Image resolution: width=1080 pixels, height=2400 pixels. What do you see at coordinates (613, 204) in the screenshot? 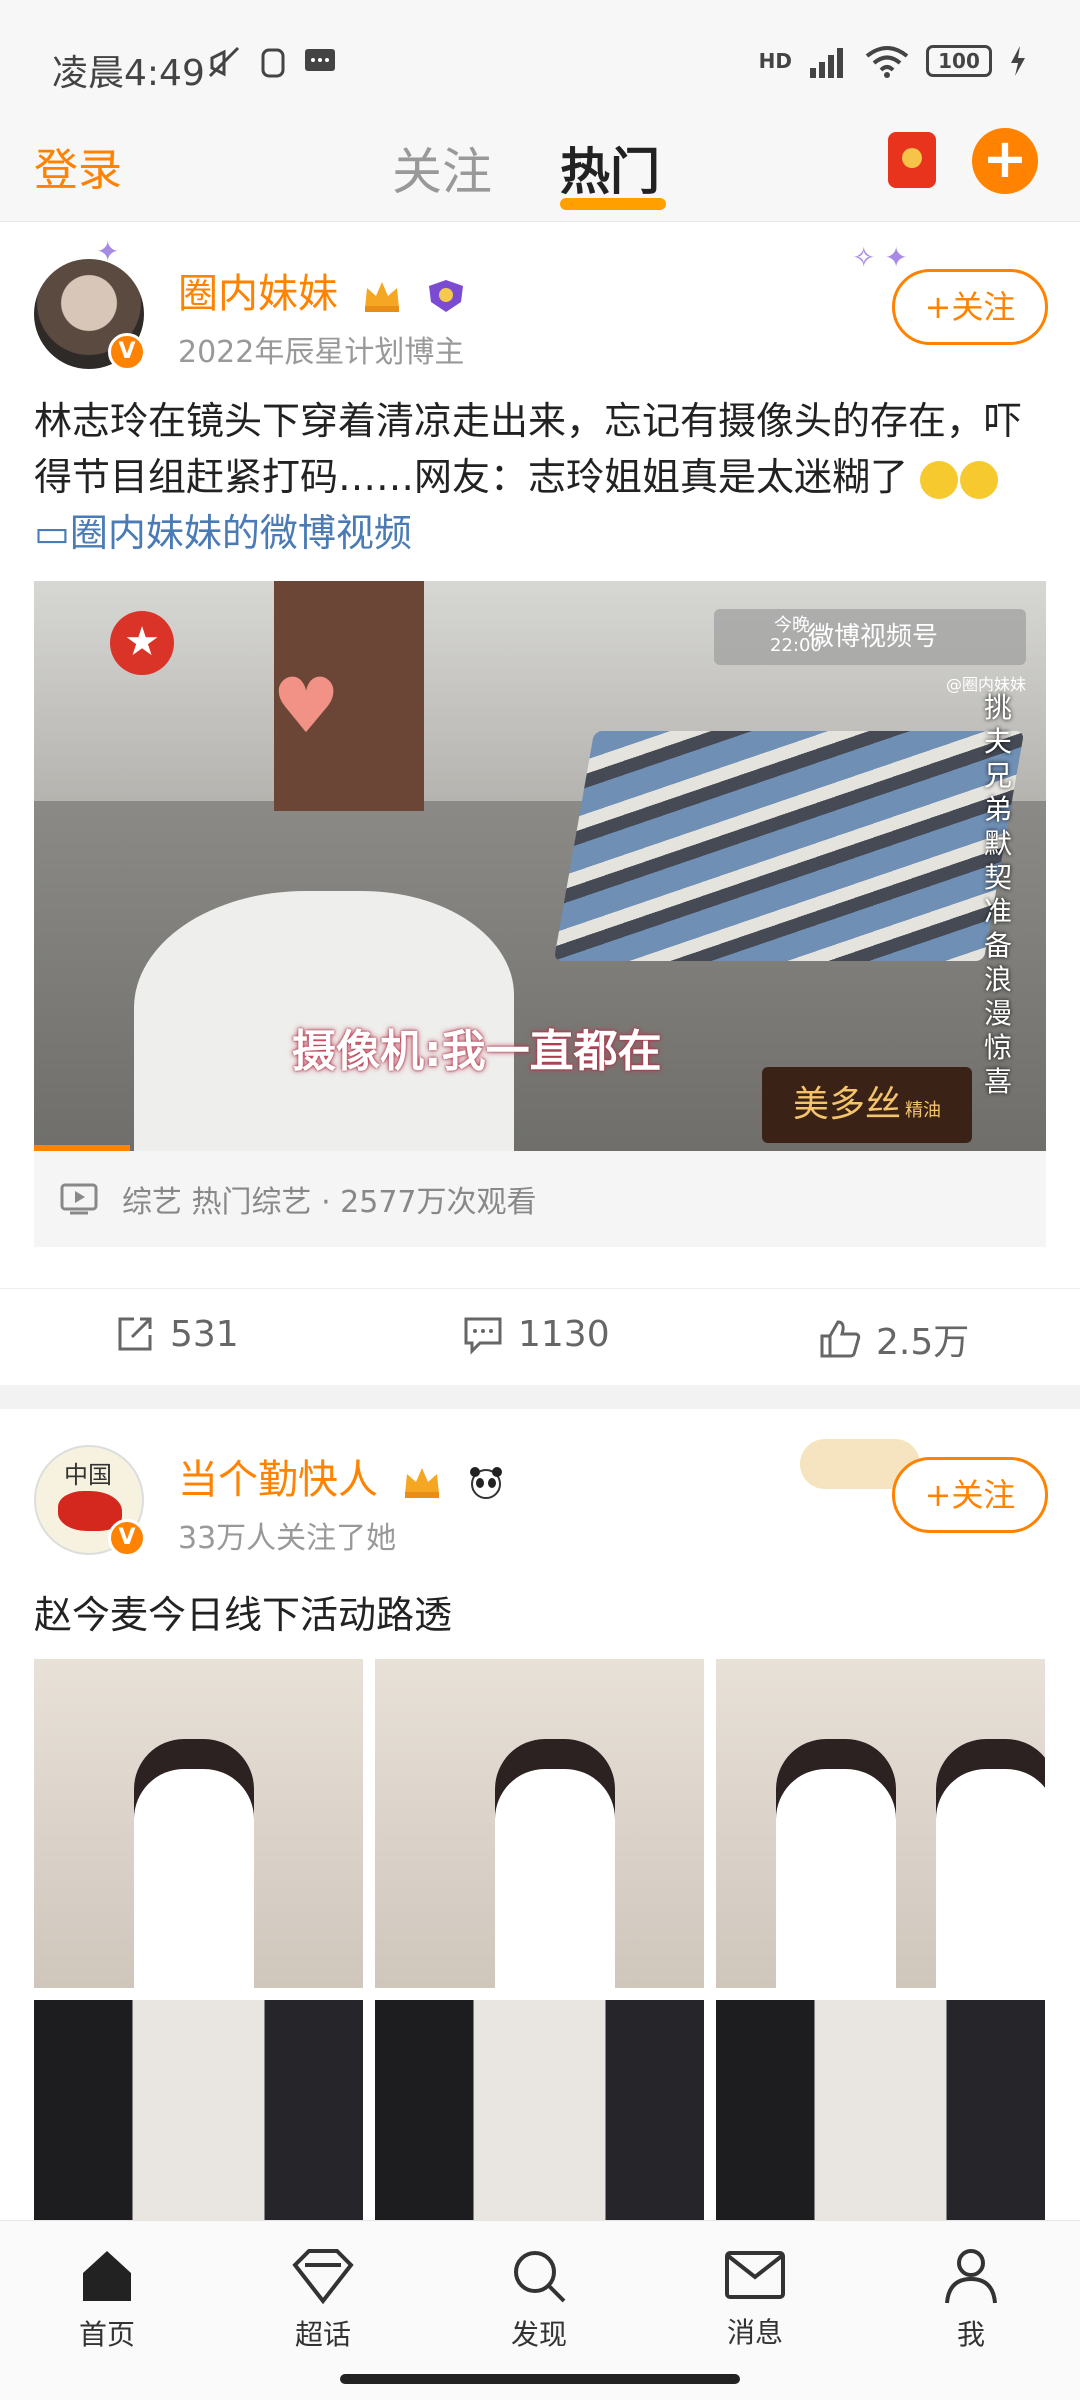
I see `active-tab-indicator` at bounding box center [613, 204].